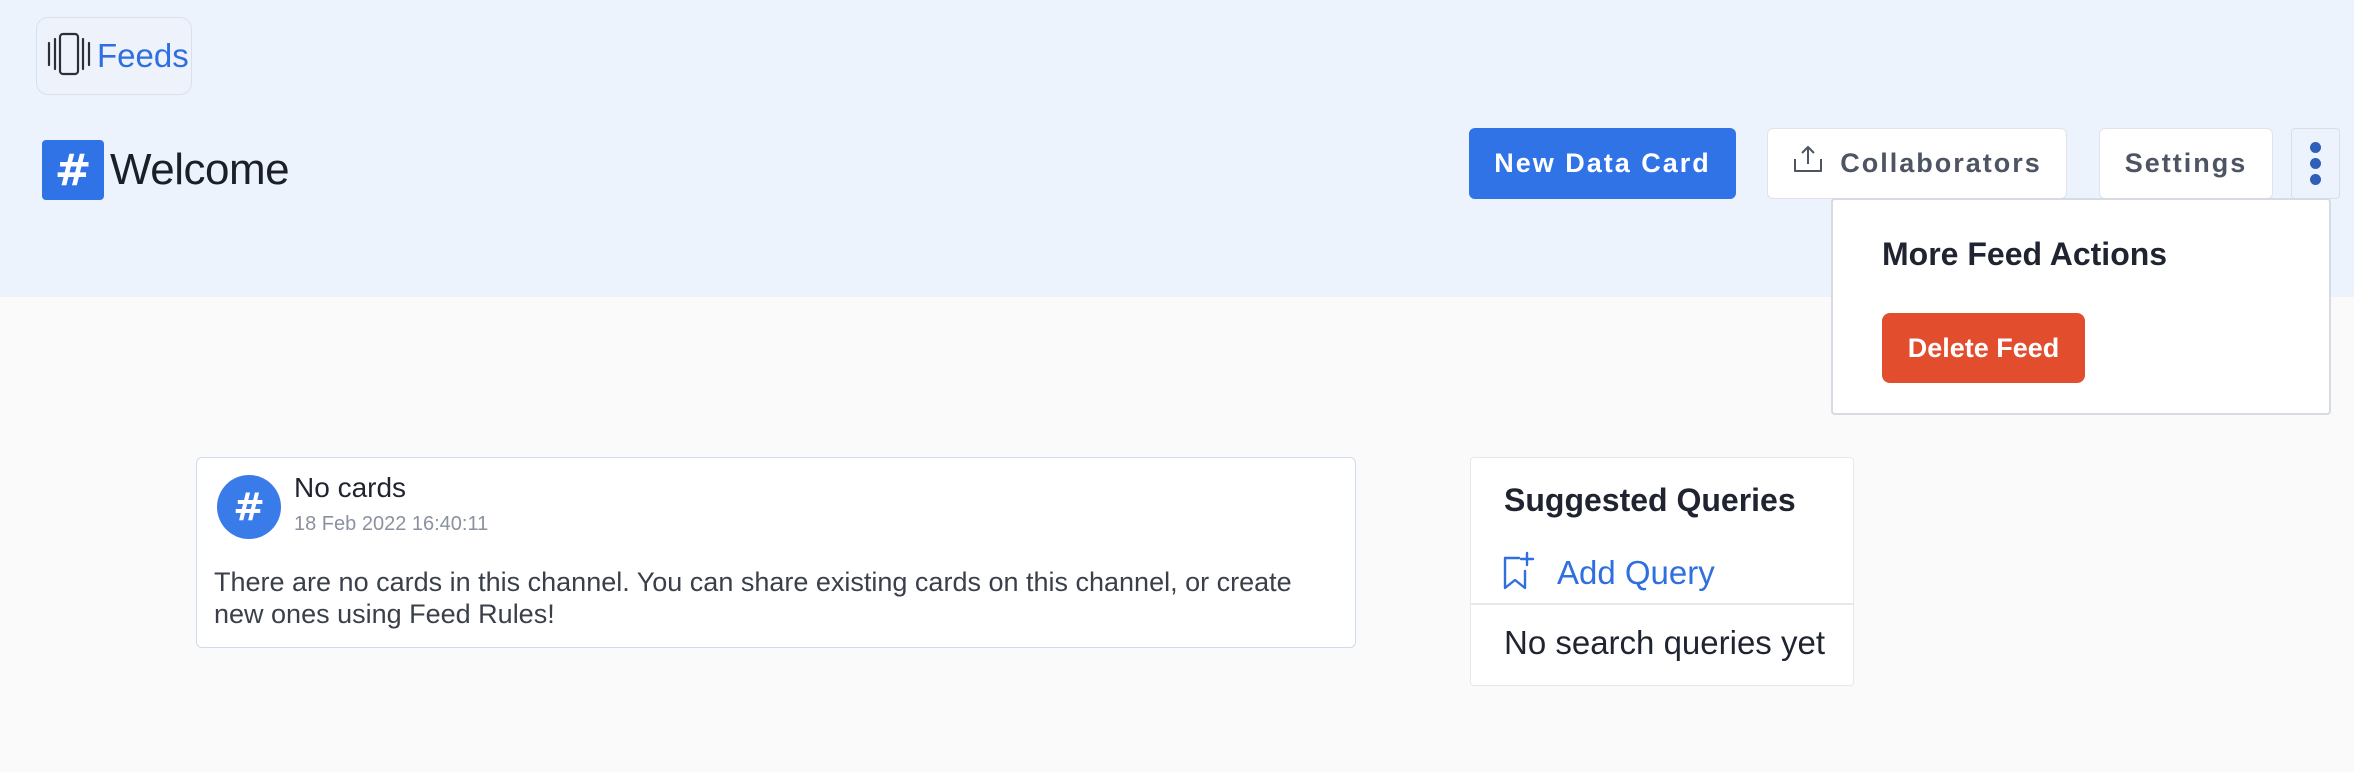 The image size is (2354, 772). Describe the element at coordinates (1518, 573) in the screenshot. I see `bookmark-add-icon` at that location.